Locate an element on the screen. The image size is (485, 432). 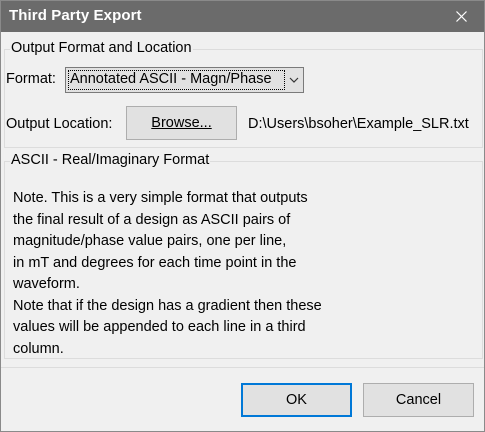
chevron-down-icon is located at coordinates (294, 80).